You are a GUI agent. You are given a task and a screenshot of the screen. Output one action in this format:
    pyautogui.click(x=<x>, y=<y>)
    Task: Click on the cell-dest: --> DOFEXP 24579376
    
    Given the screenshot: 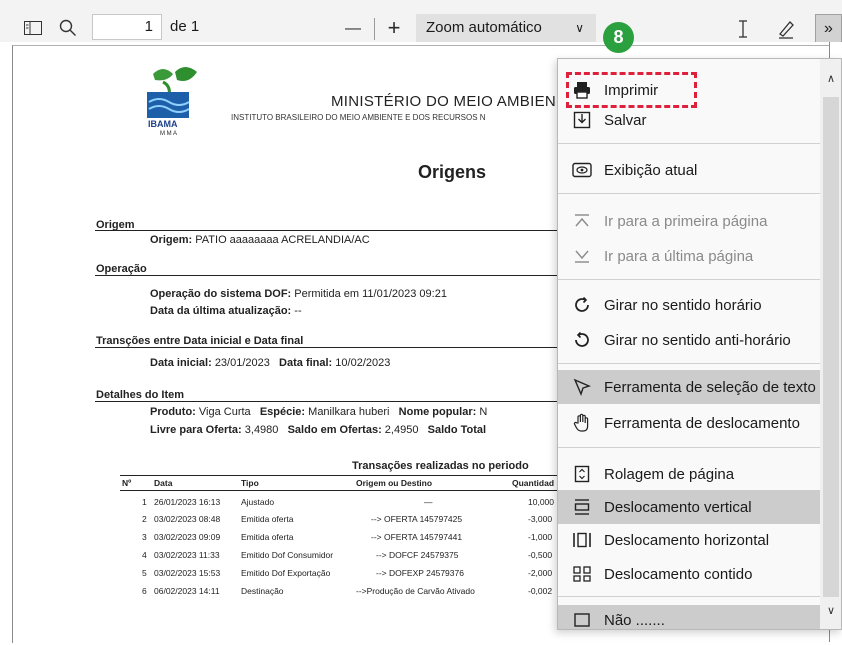 What is the action you would take?
    pyautogui.click(x=420, y=573)
    